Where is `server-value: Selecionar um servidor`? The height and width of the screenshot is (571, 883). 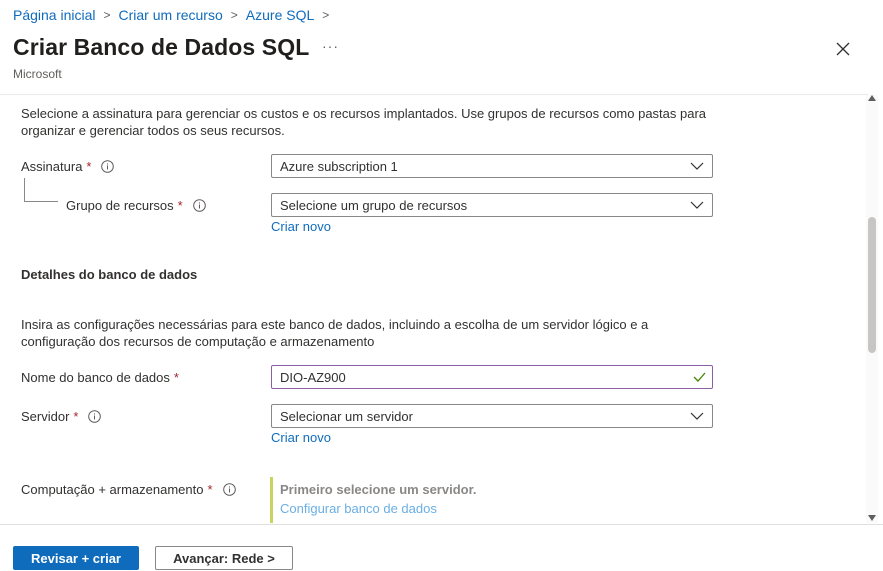
server-value: Selecionar um servidor is located at coordinates (346, 416).